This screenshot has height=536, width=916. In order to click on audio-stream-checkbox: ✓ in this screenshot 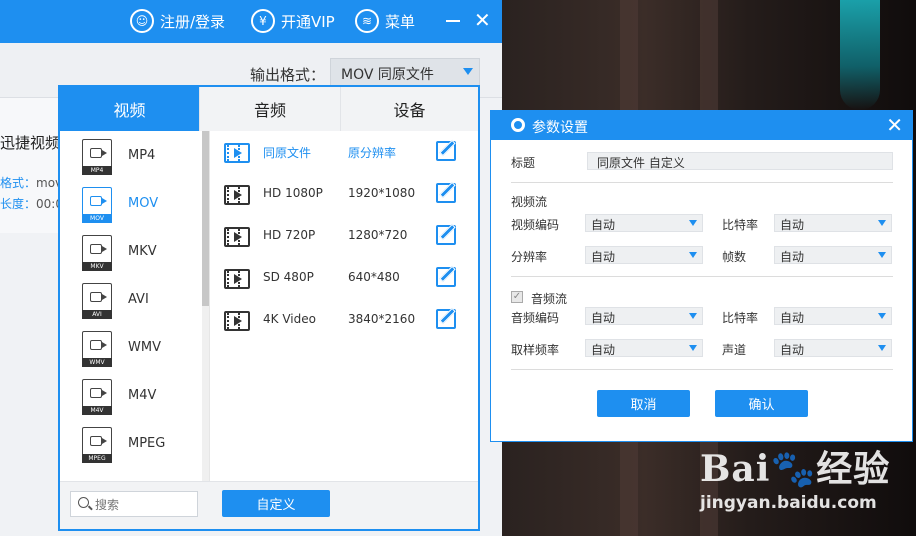, I will do `click(517, 297)`.